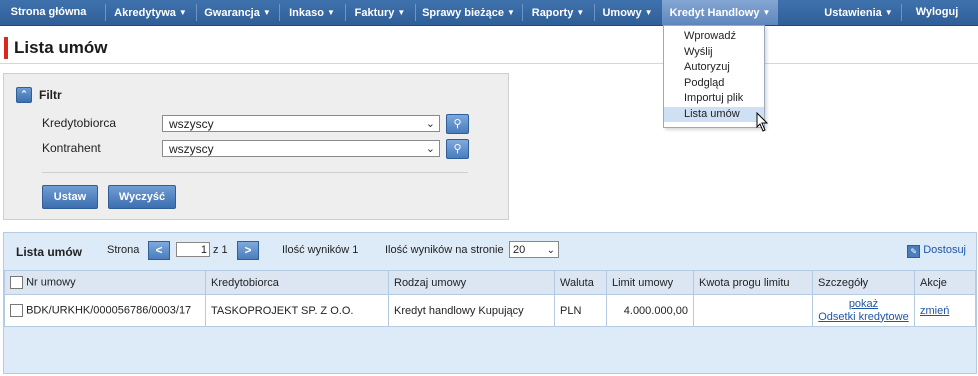  I want to click on cell-nr-umowy: BDK/URKHK/000056786/0003/17, so click(105, 310).